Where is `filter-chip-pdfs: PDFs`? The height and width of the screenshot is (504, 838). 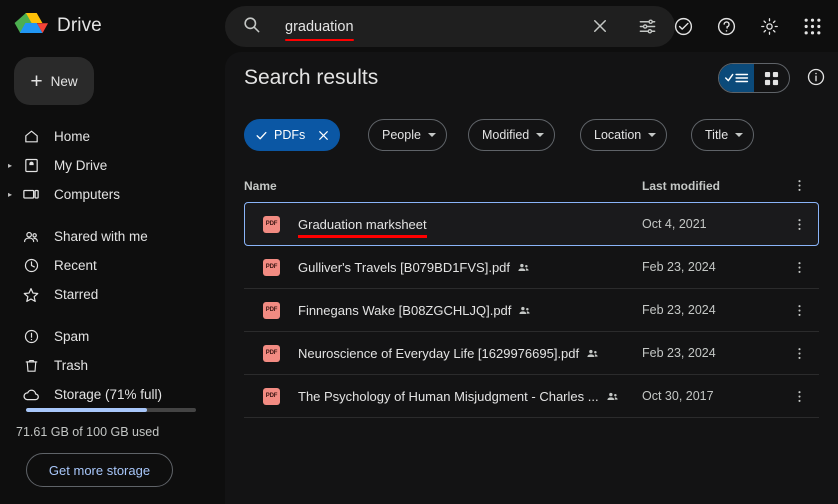
filter-chip-pdfs: PDFs is located at coordinates (292, 135).